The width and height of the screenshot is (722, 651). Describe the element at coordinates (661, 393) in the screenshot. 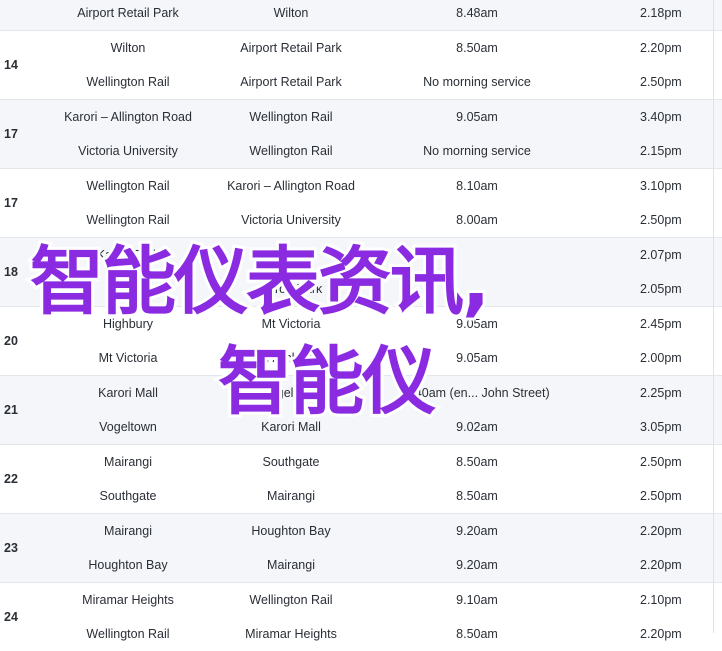

I see `afternoon-time: 2.25pm` at that location.